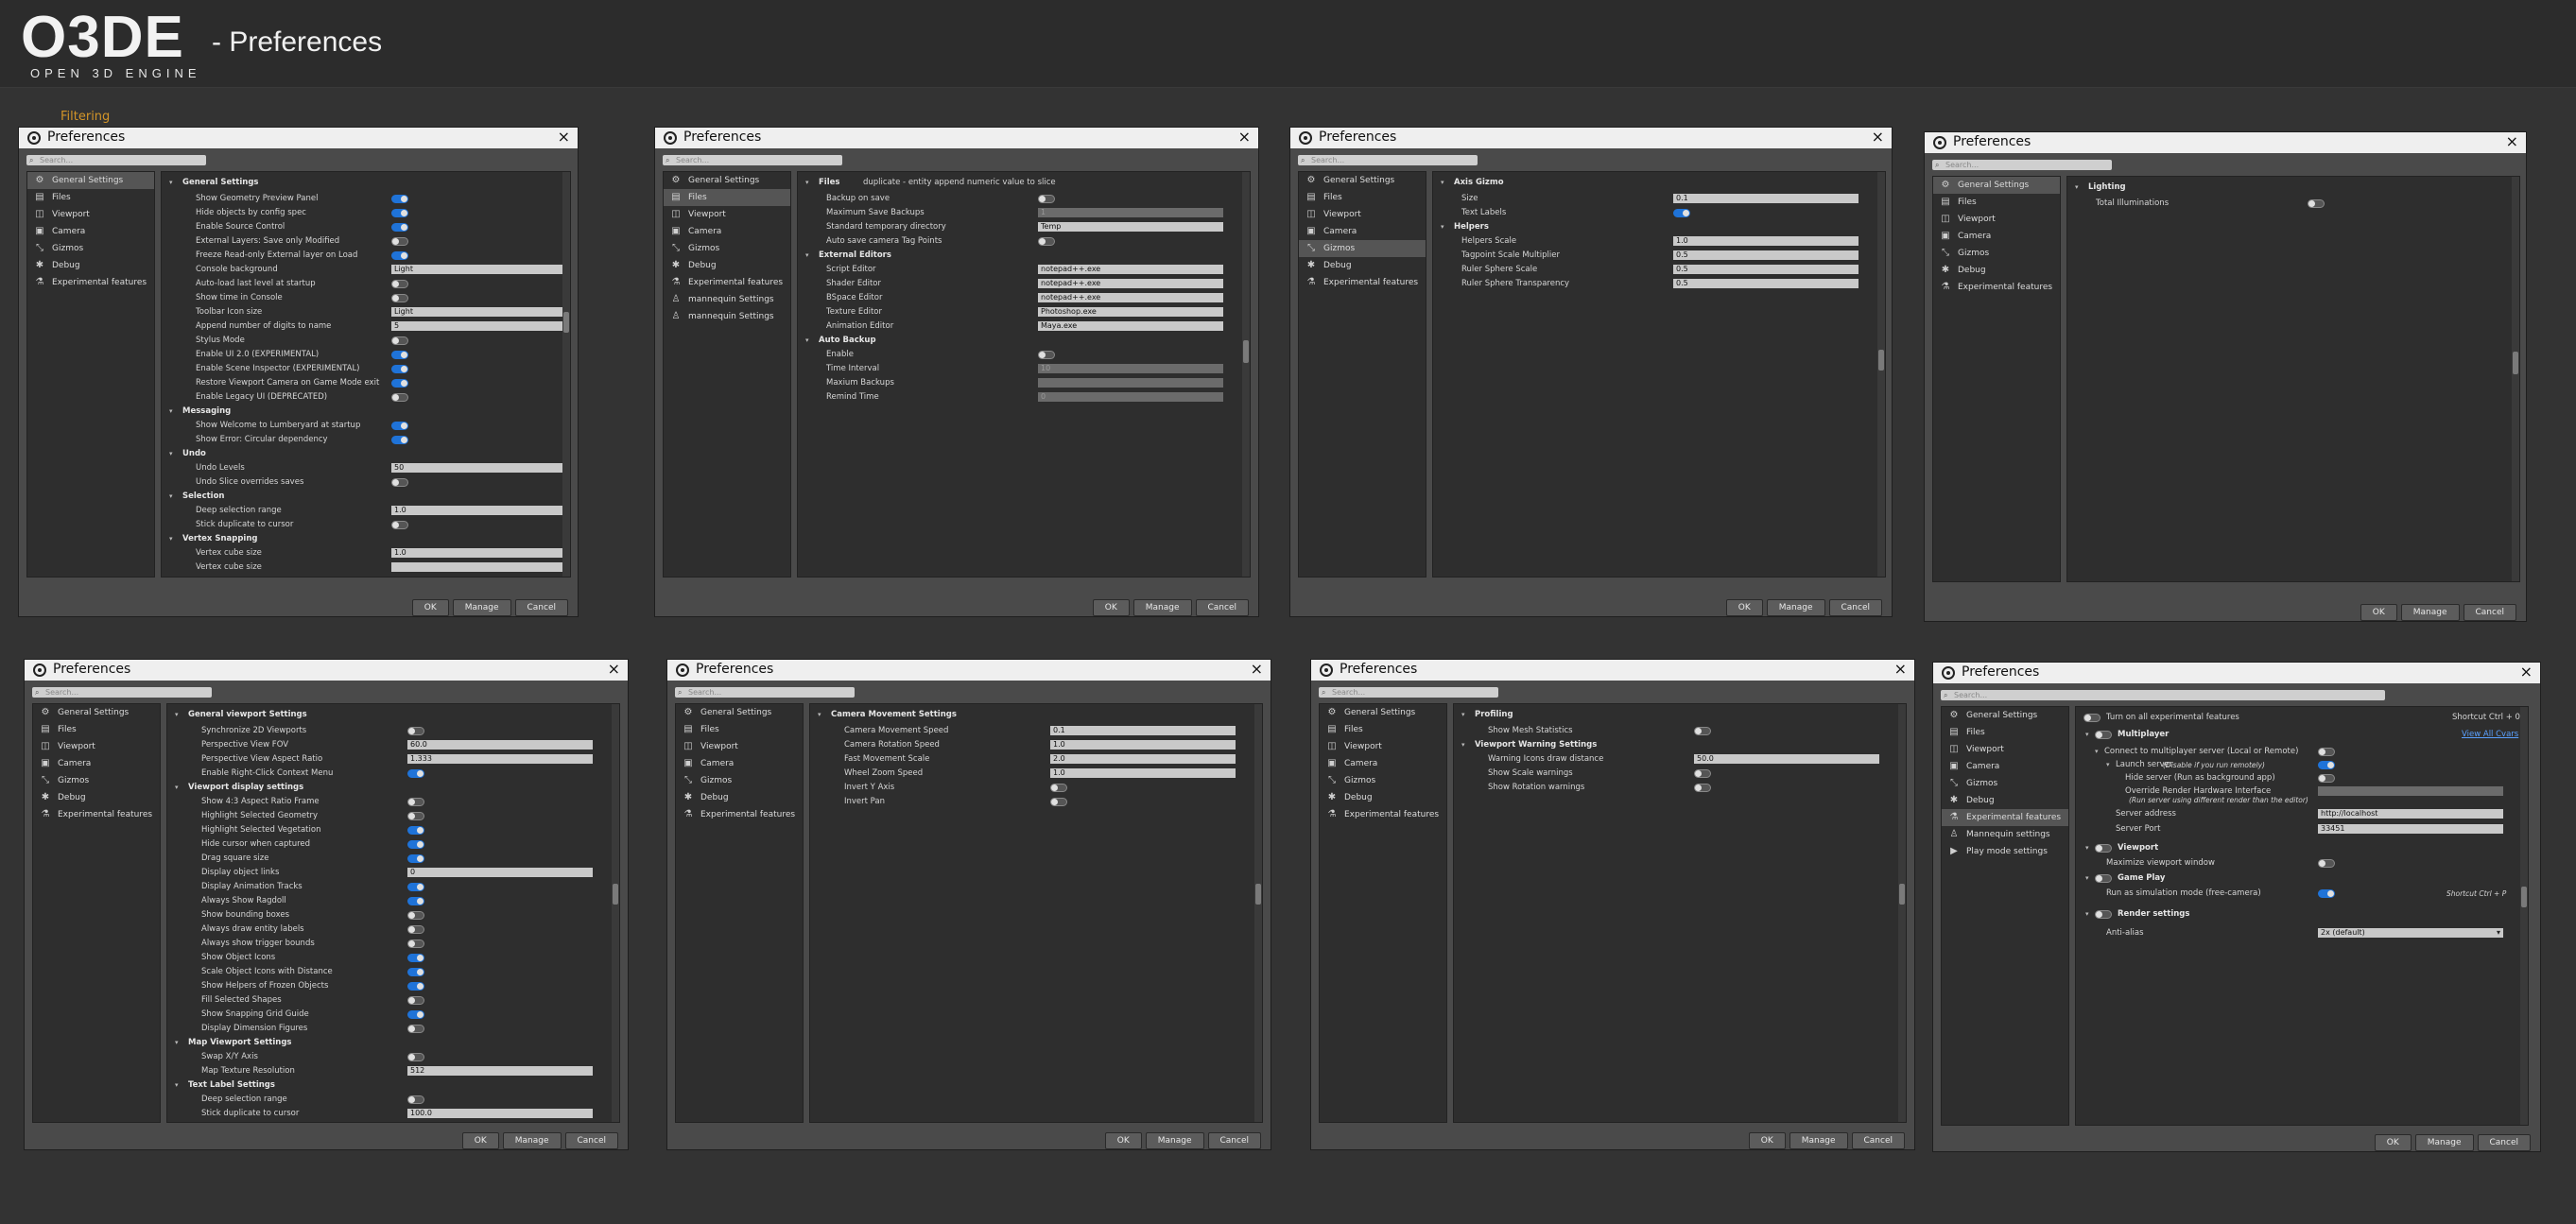 The width and height of the screenshot is (2576, 1224). What do you see at coordinates (2103, 878) in the screenshot?
I see `game-play-toggle` at bounding box center [2103, 878].